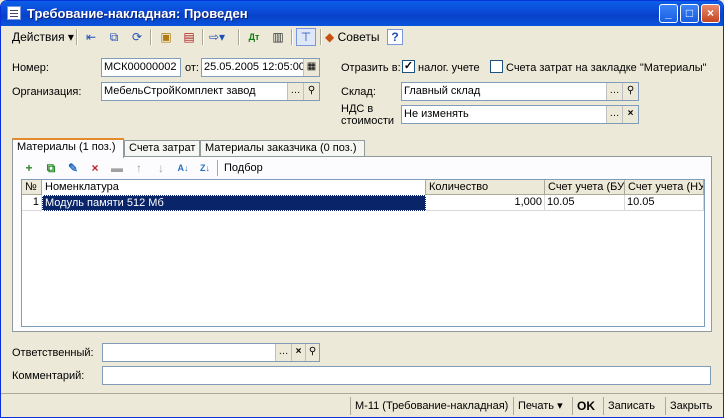 The height and width of the screenshot is (418, 724). What do you see at coordinates (485, 203) in the screenshot?
I see `row-quantity: 1,000` at bounding box center [485, 203].